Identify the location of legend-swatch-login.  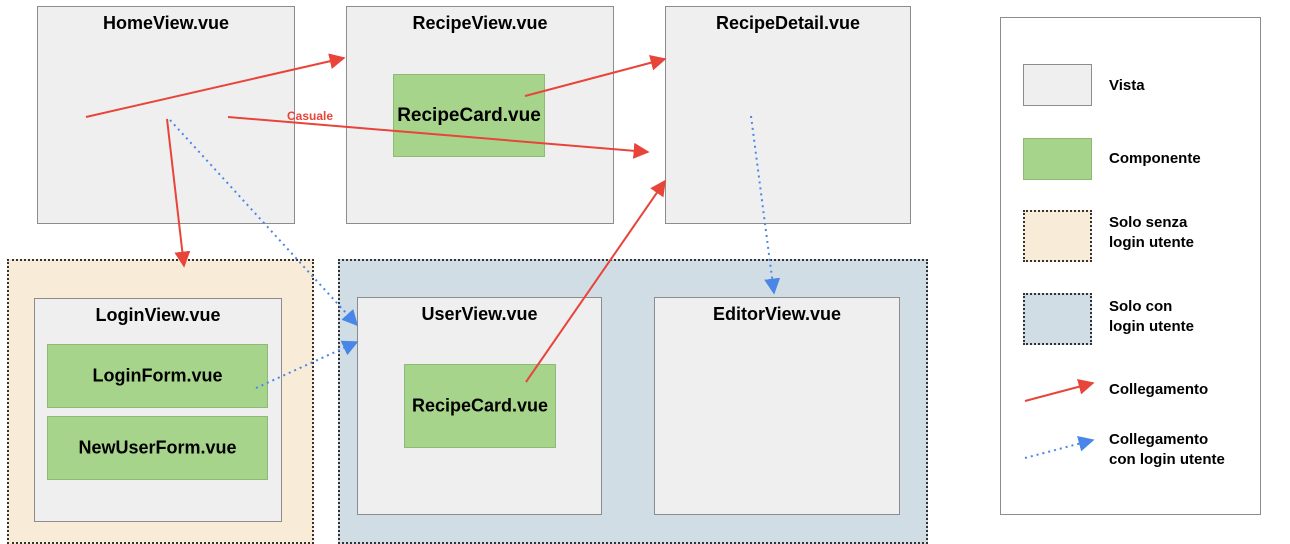
(1057, 319).